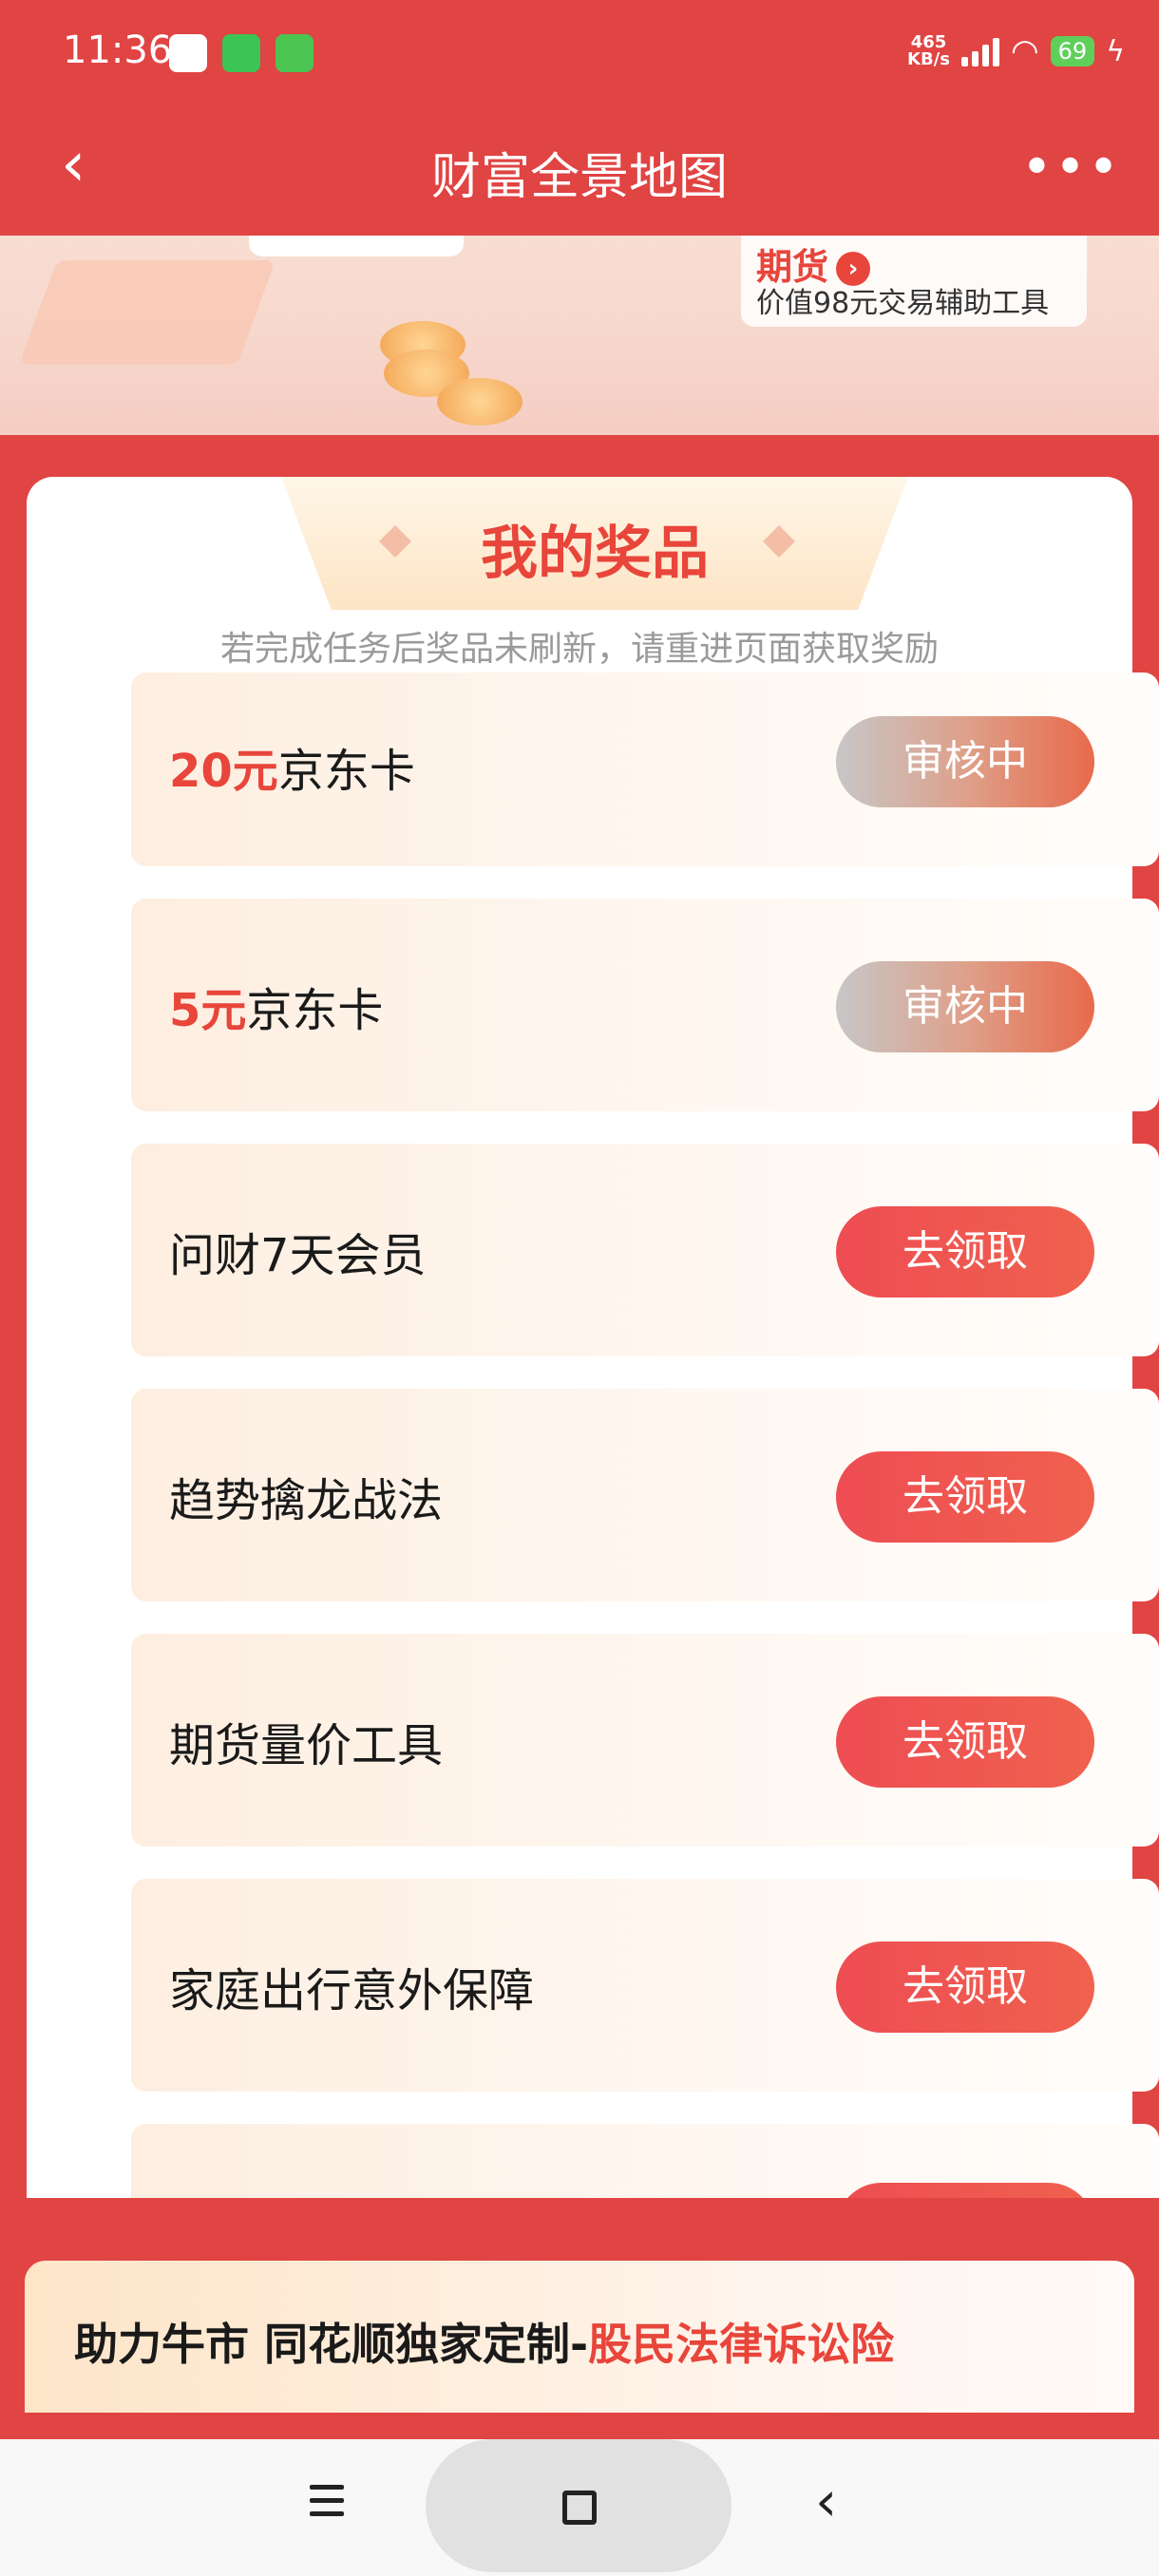 The image size is (1159, 2576). I want to click on claim-button, so click(965, 2190).